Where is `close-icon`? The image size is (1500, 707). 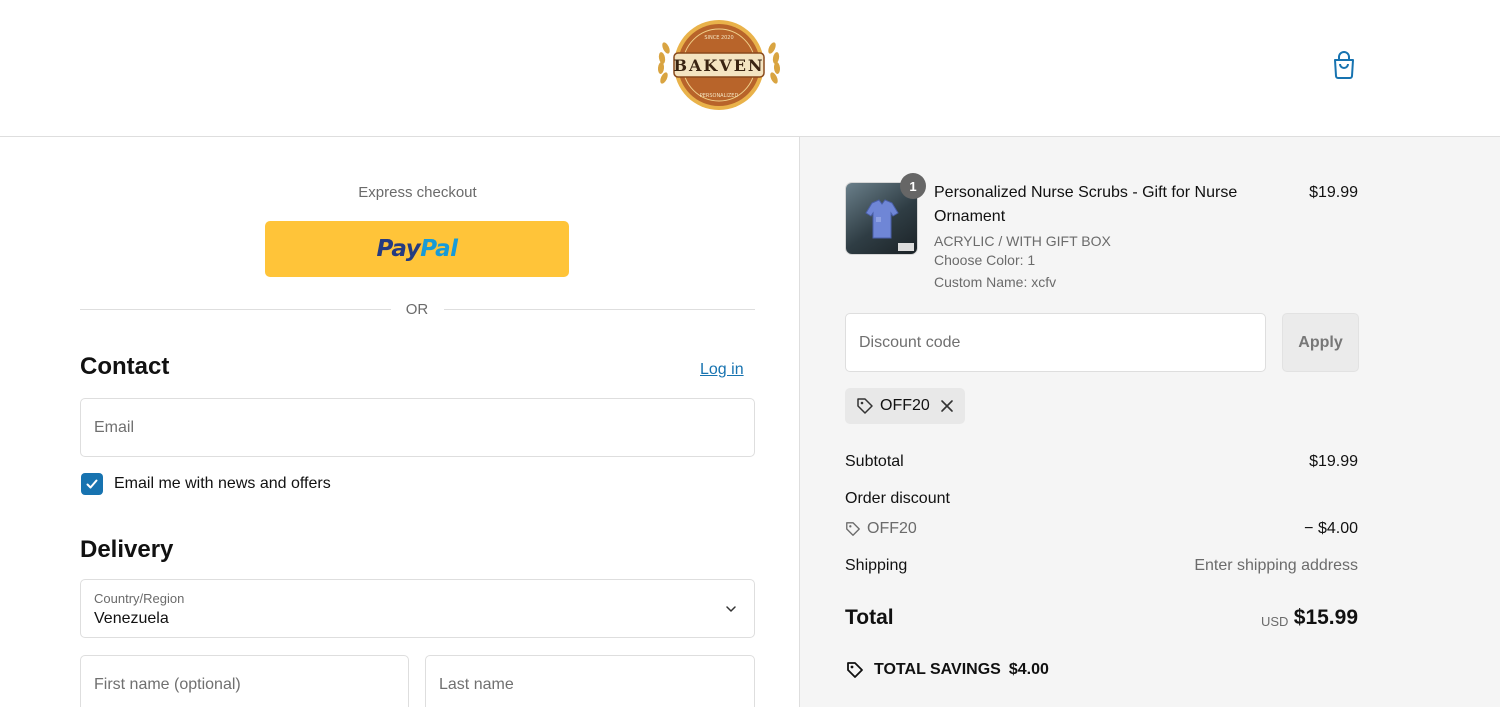 close-icon is located at coordinates (947, 406).